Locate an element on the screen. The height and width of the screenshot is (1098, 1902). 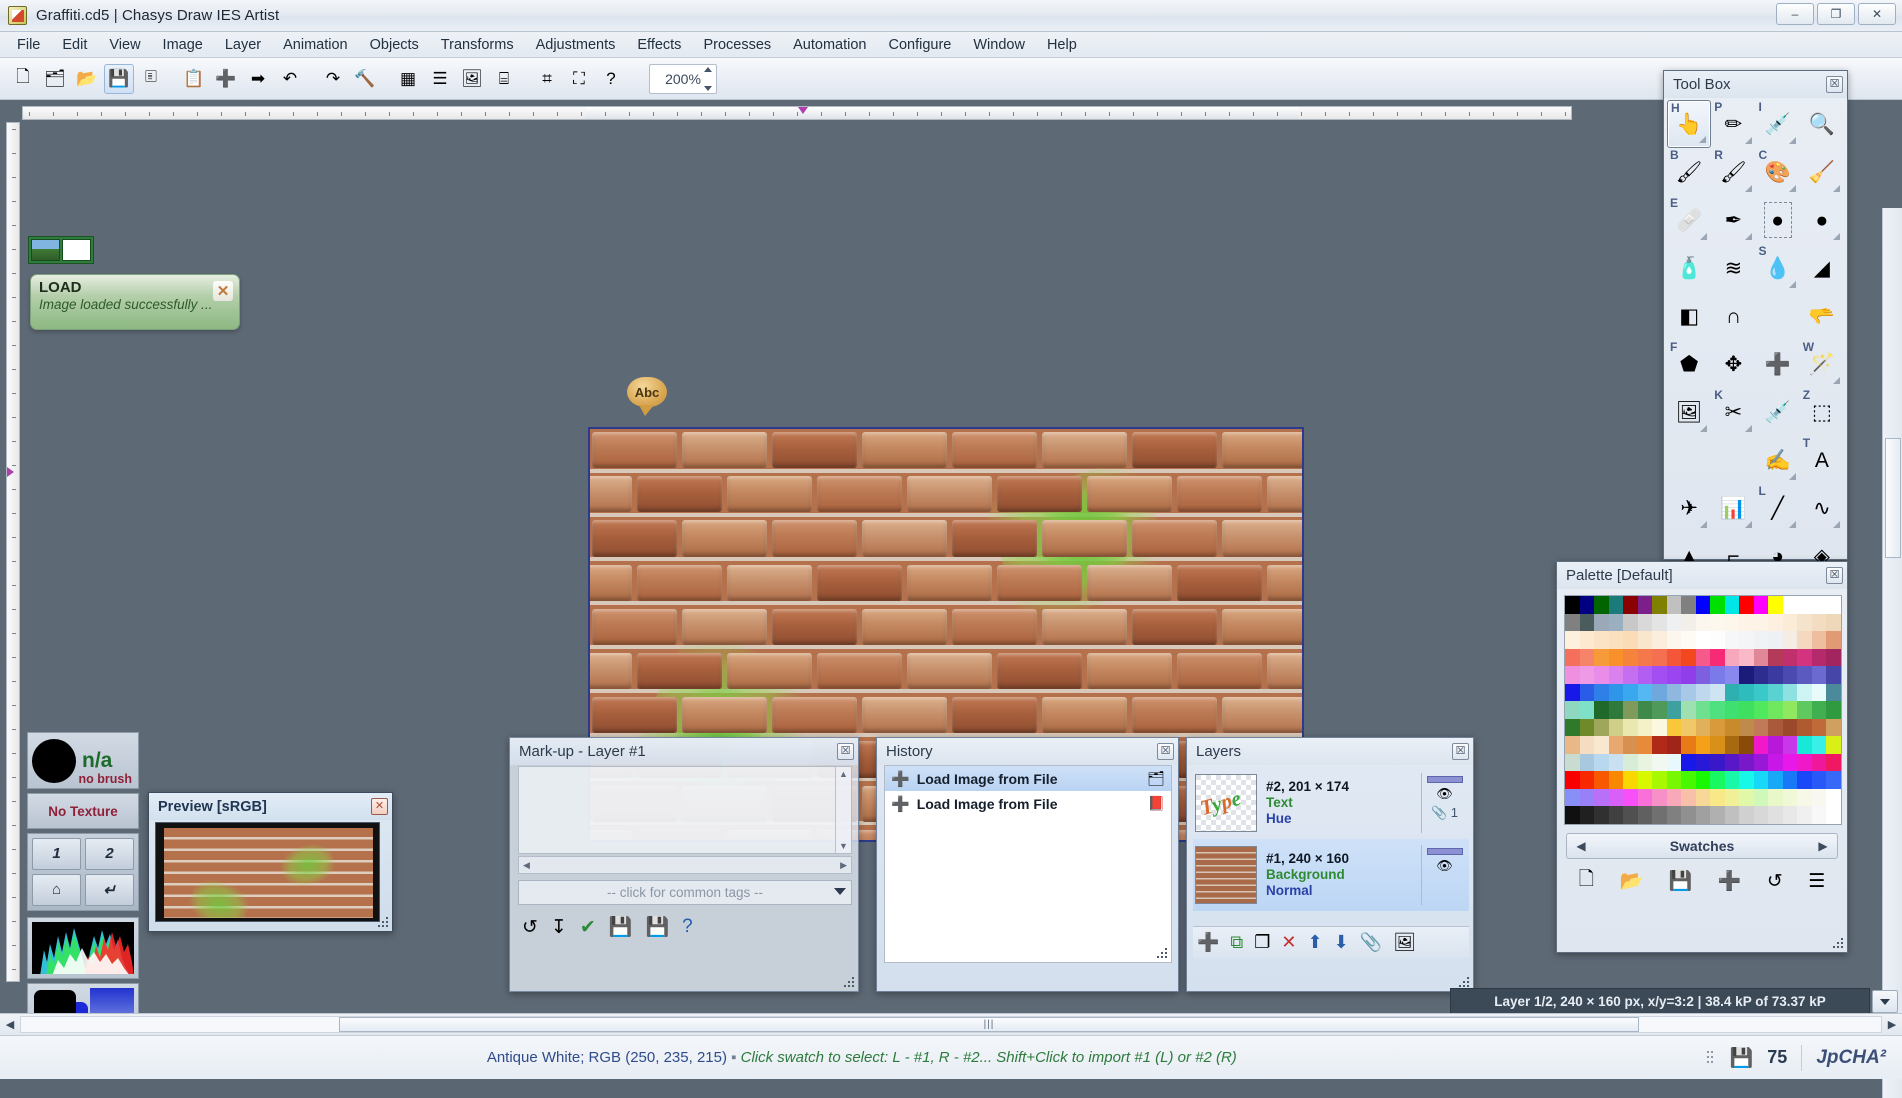
zoom-spinner is located at coordinates (708, 78).